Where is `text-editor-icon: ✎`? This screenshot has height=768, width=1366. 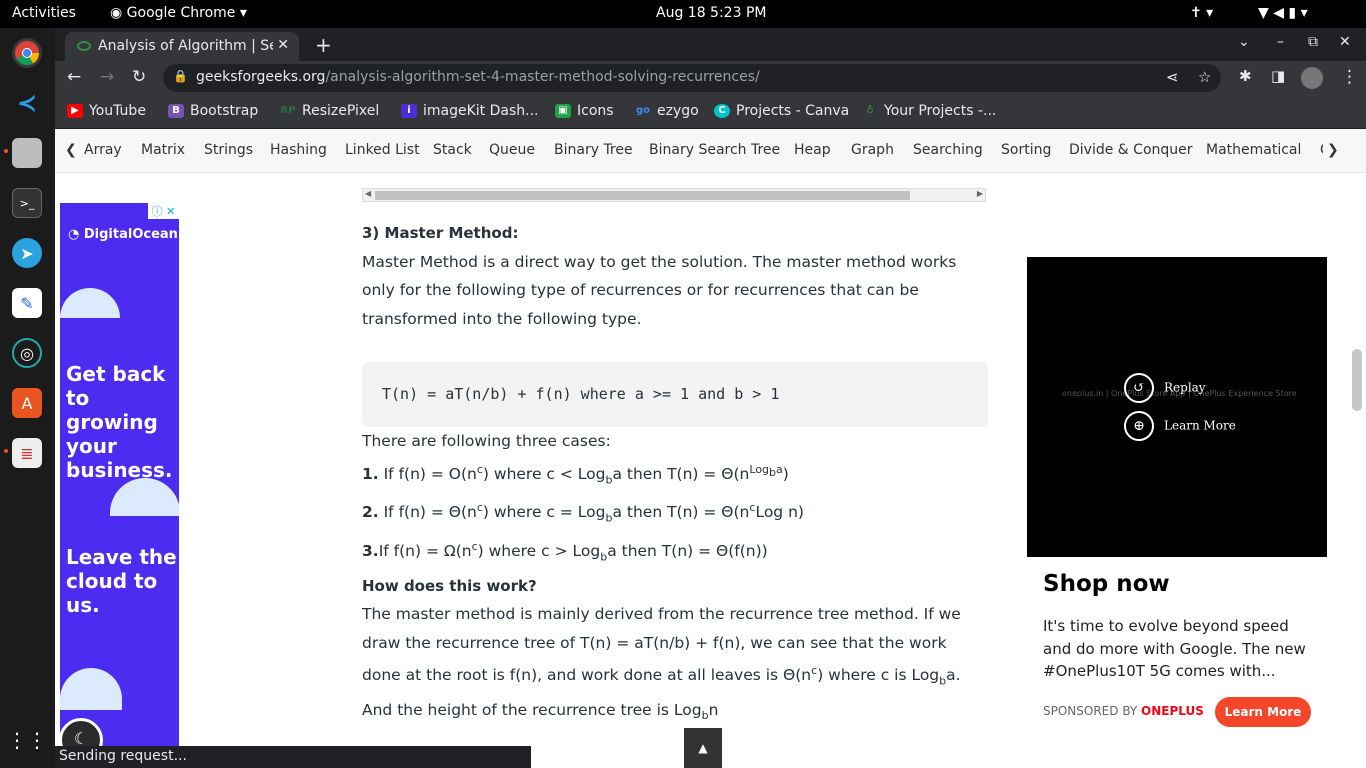 text-editor-icon: ✎ is located at coordinates (27, 303).